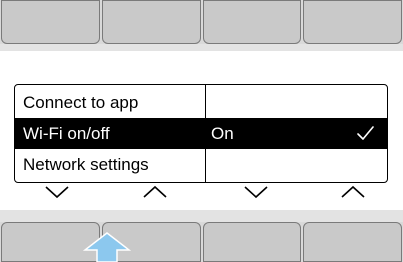  What do you see at coordinates (222, 133) in the screenshot?
I see `menu-item-value: On` at bounding box center [222, 133].